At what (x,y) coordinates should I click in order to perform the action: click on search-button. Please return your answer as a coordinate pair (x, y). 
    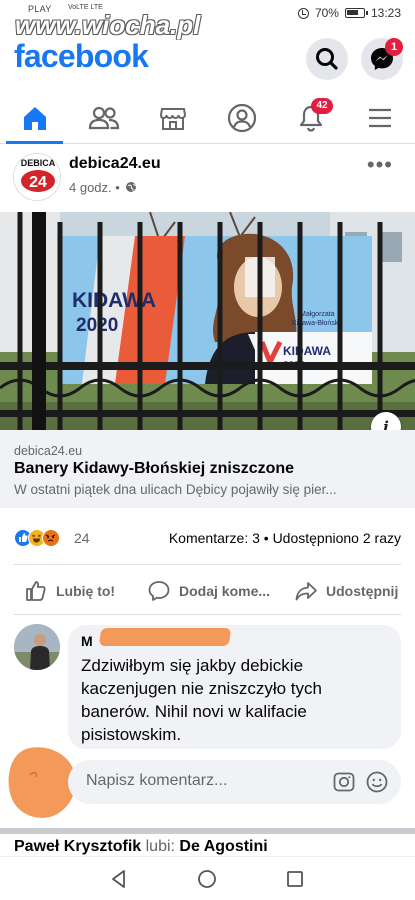
    Looking at the image, I should click on (327, 59).